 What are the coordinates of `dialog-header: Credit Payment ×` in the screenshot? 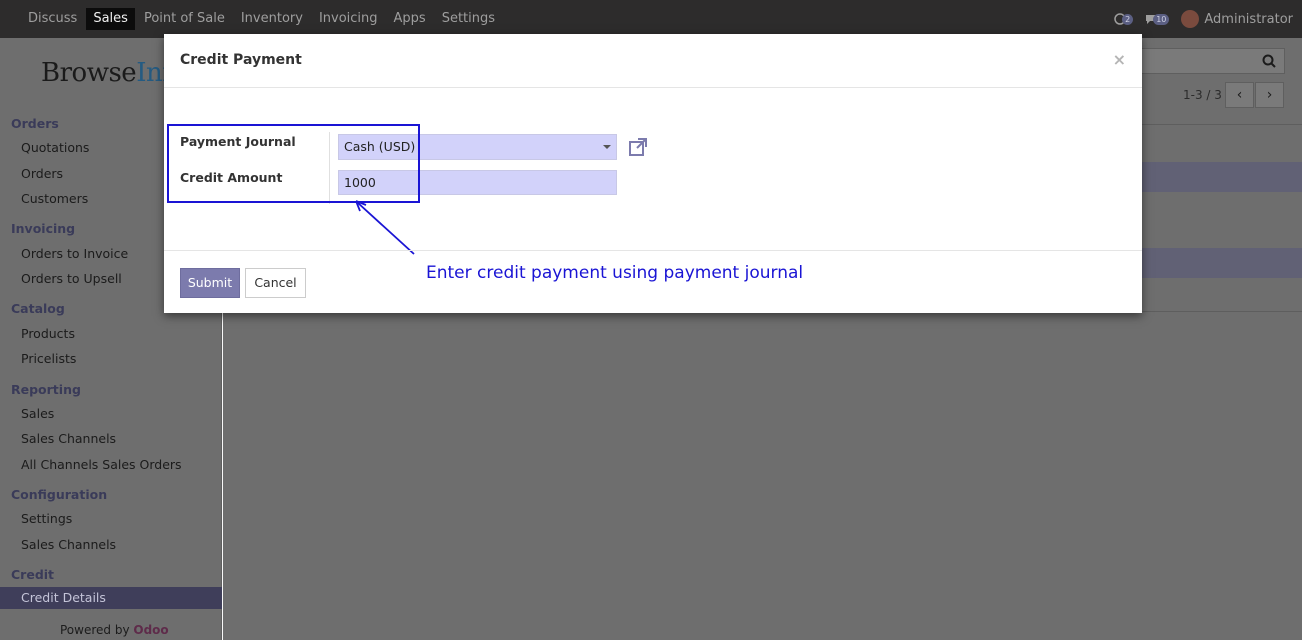 It's located at (653, 61).